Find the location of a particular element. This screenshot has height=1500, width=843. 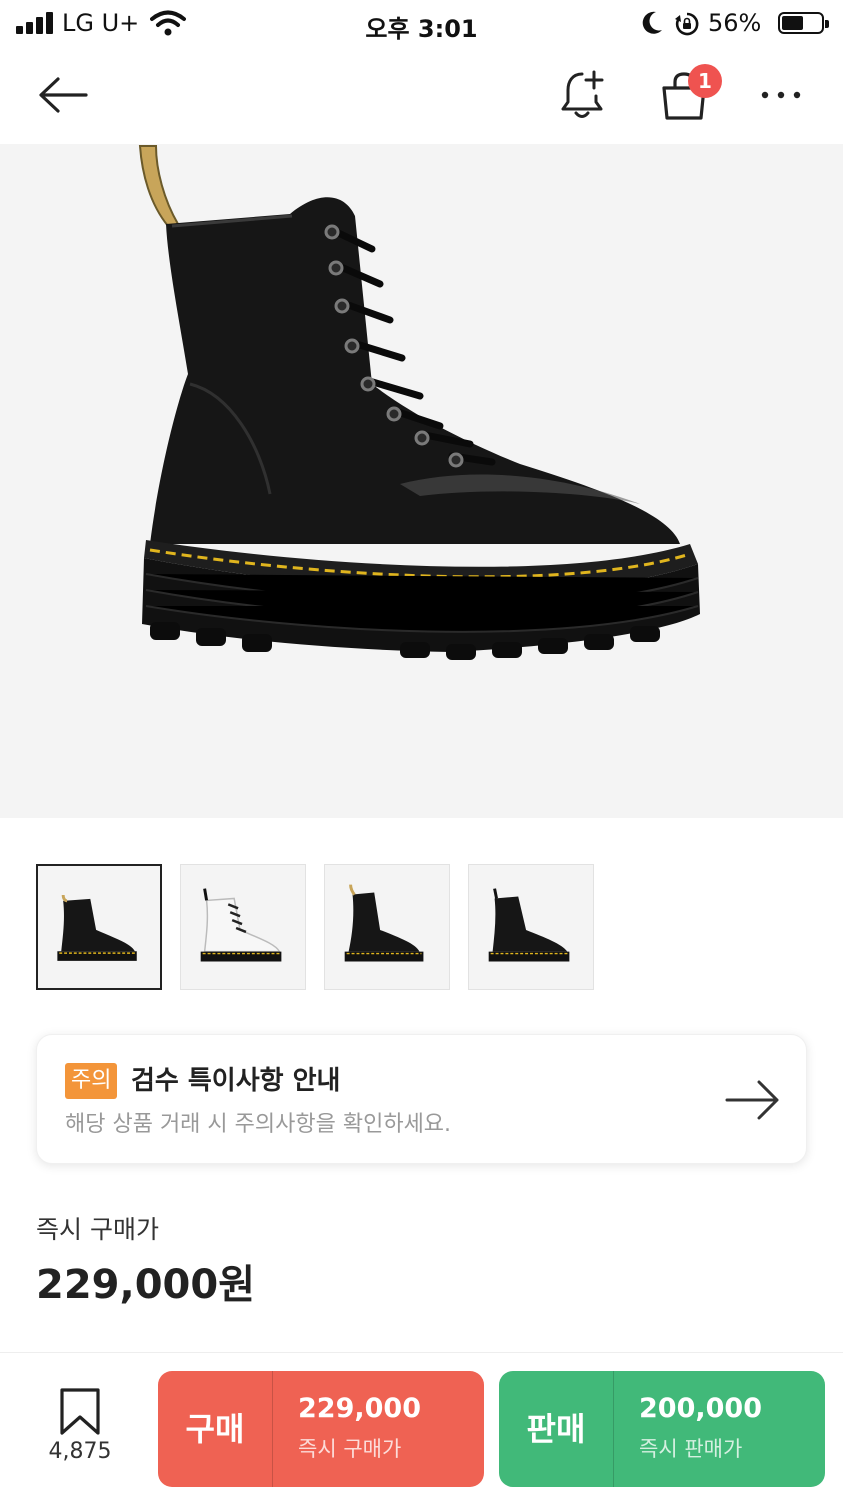

more-options-icon is located at coordinates (781, 95).